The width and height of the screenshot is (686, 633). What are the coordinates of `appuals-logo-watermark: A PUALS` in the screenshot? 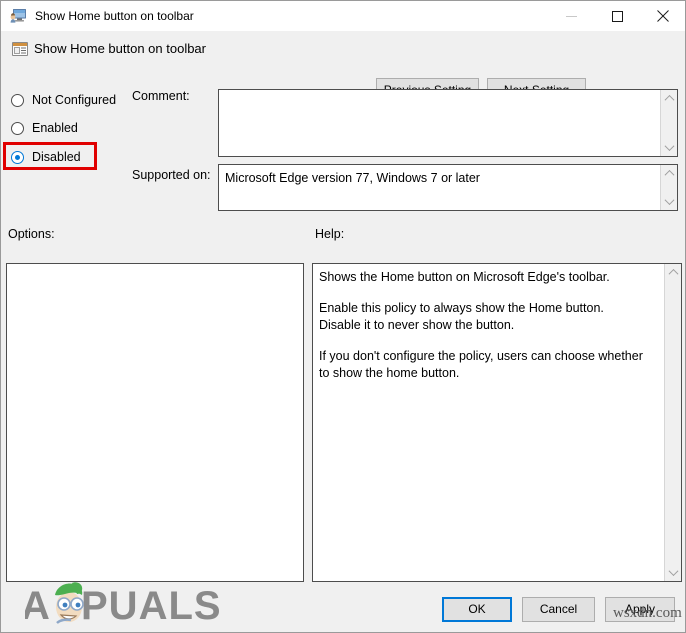 It's located at (123, 603).